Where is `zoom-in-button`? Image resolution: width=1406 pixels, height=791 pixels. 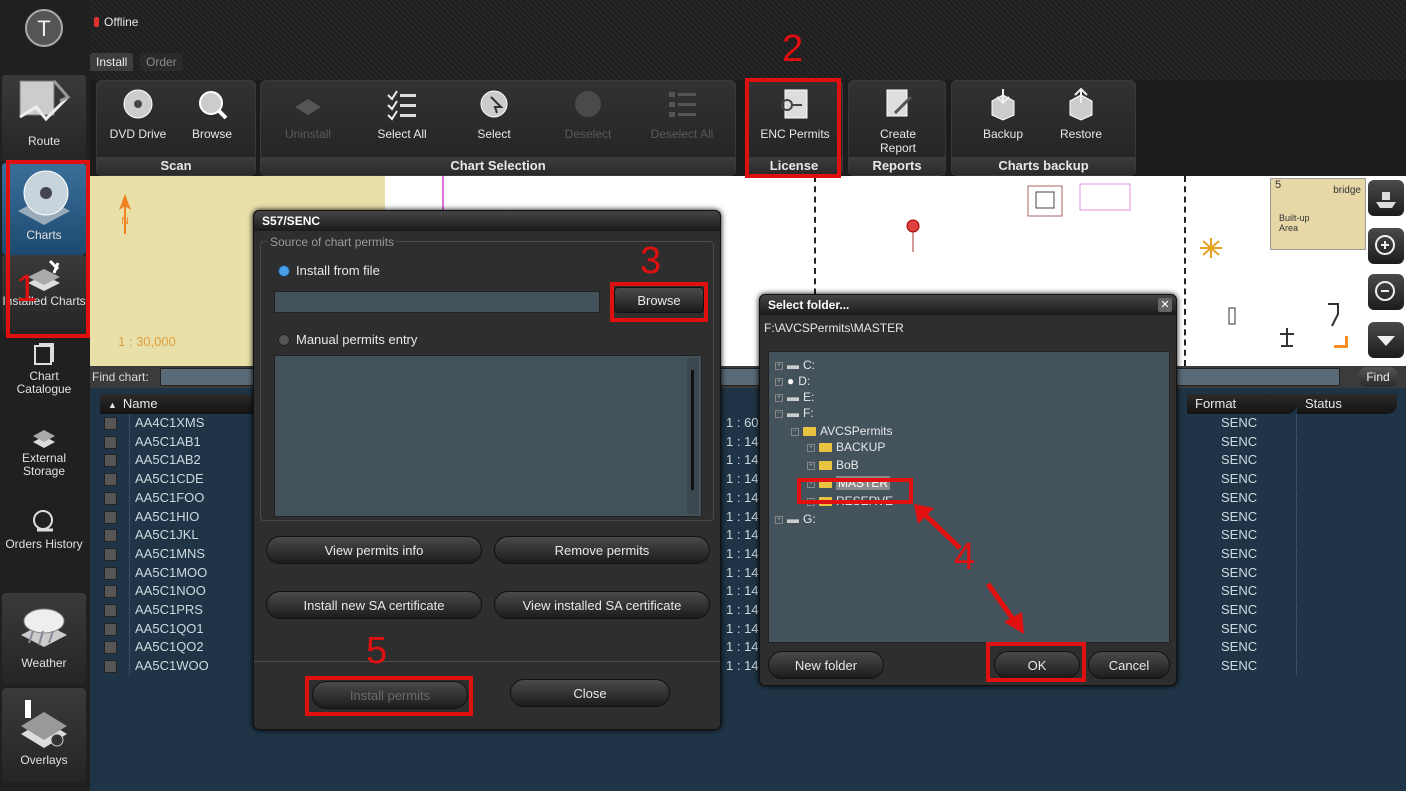
zoom-in-button is located at coordinates (1386, 246).